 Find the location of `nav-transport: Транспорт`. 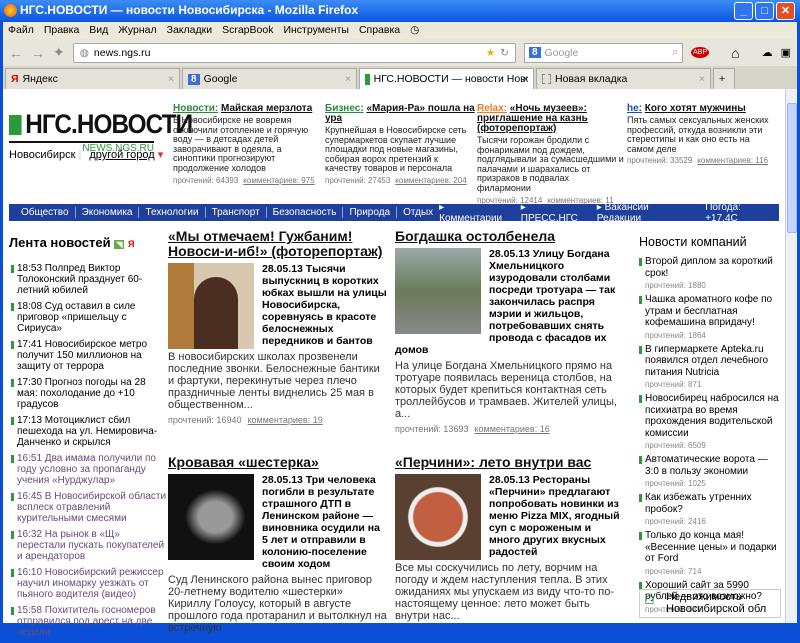

nav-transport: Транспорт is located at coordinates (236, 212).